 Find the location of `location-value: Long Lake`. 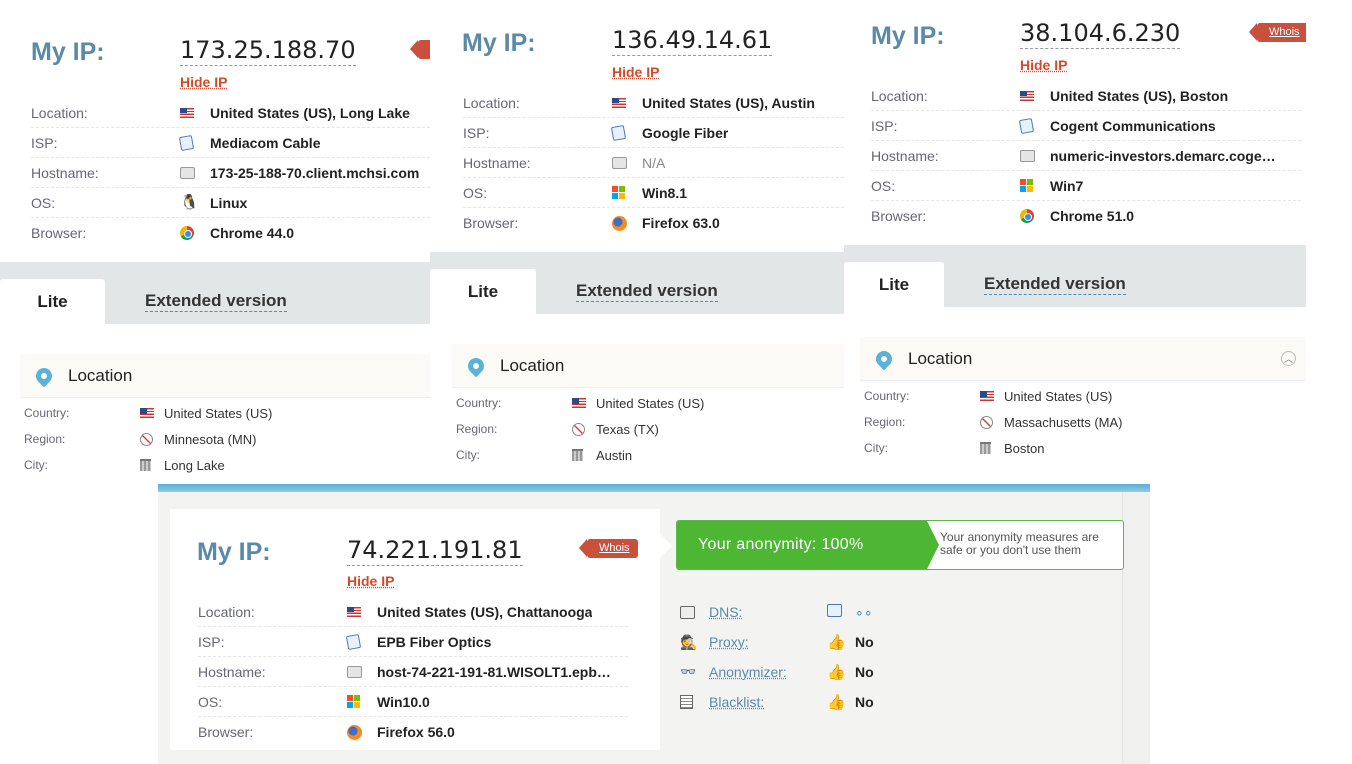

location-value: Long Lake is located at coordinates (194, 465).